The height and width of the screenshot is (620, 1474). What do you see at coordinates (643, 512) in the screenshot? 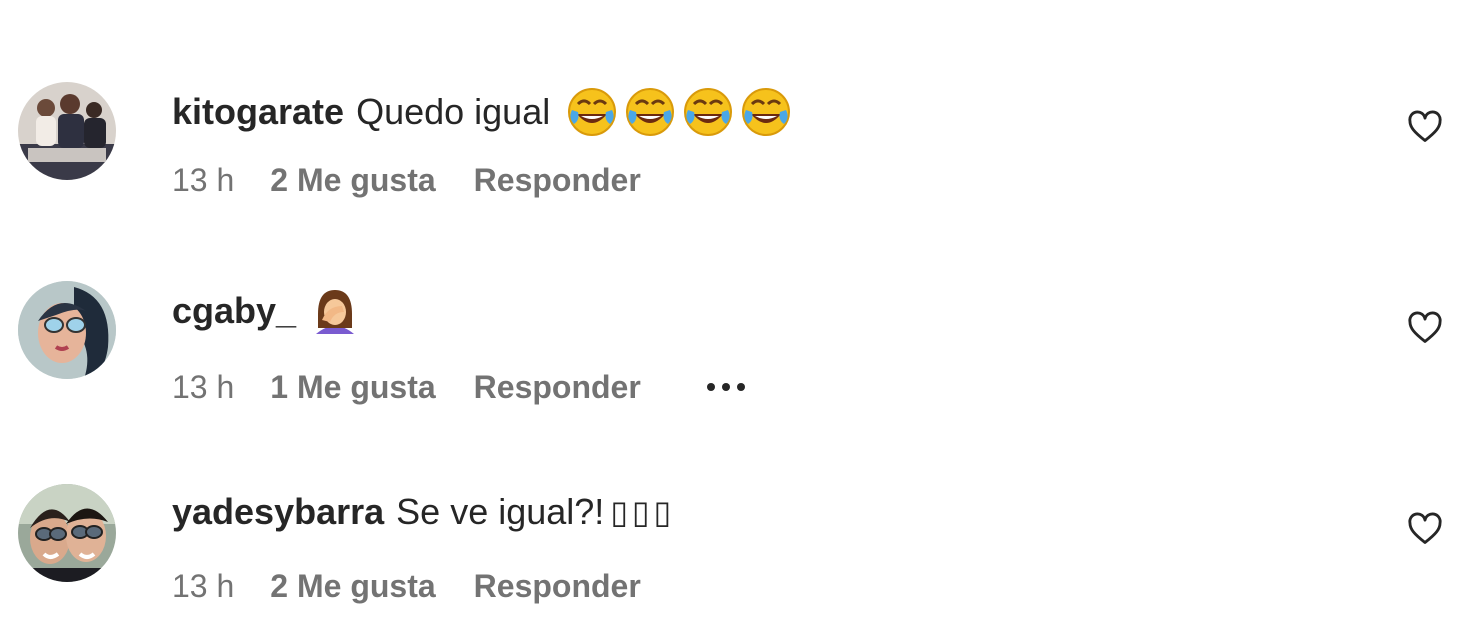
I see `unrendered-glyphs: ▯▯▯` at bounding box center [643, 512].